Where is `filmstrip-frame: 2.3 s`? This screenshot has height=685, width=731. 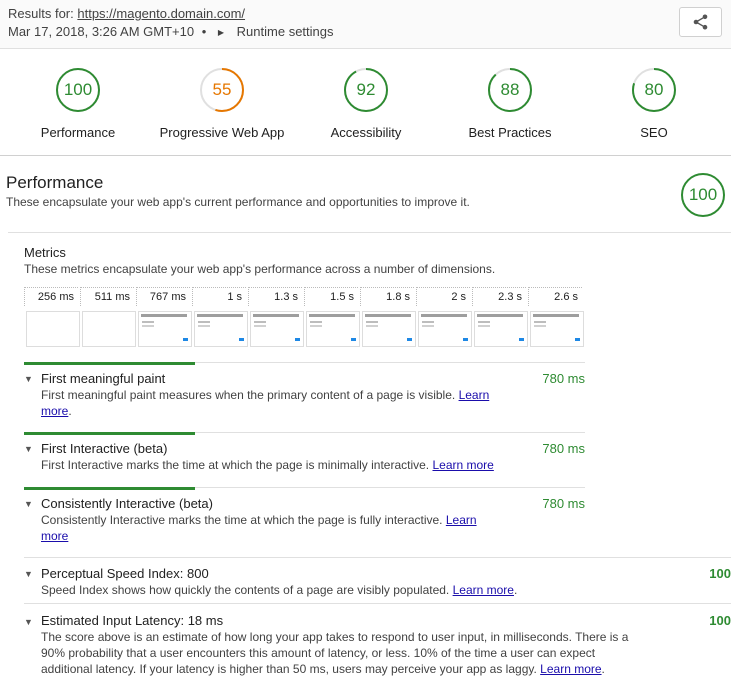
filmstrip-frame: 2.3 s is located at coordinates (500, 317).